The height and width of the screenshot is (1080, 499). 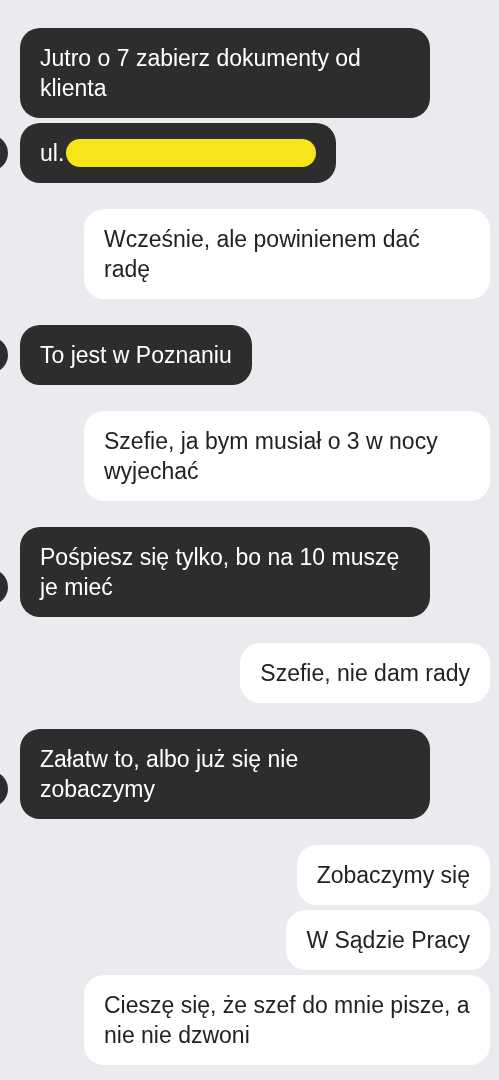 What do you see at coordinates (201, 73) in the screenshot?
I see `message-text: Jutro o 7 zabierz dokumenty od klienta` at bounding box center [201, 73].